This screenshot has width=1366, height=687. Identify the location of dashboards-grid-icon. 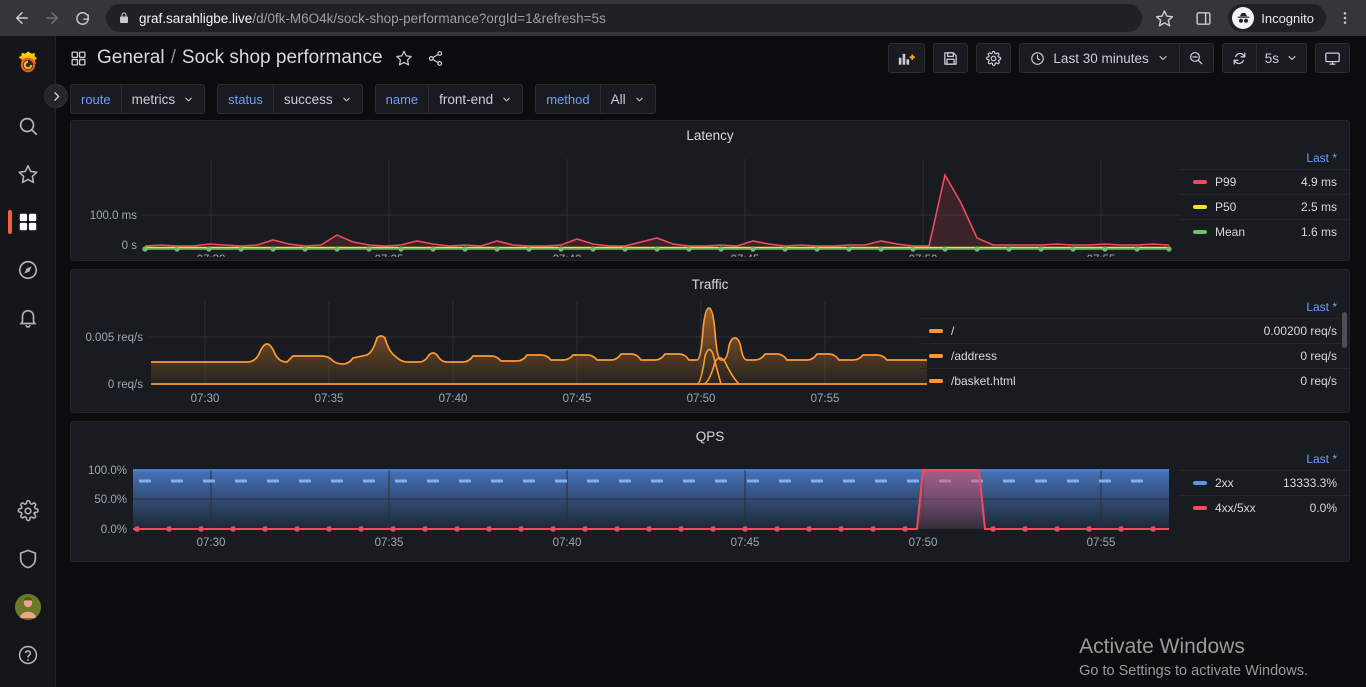
(27, 222).